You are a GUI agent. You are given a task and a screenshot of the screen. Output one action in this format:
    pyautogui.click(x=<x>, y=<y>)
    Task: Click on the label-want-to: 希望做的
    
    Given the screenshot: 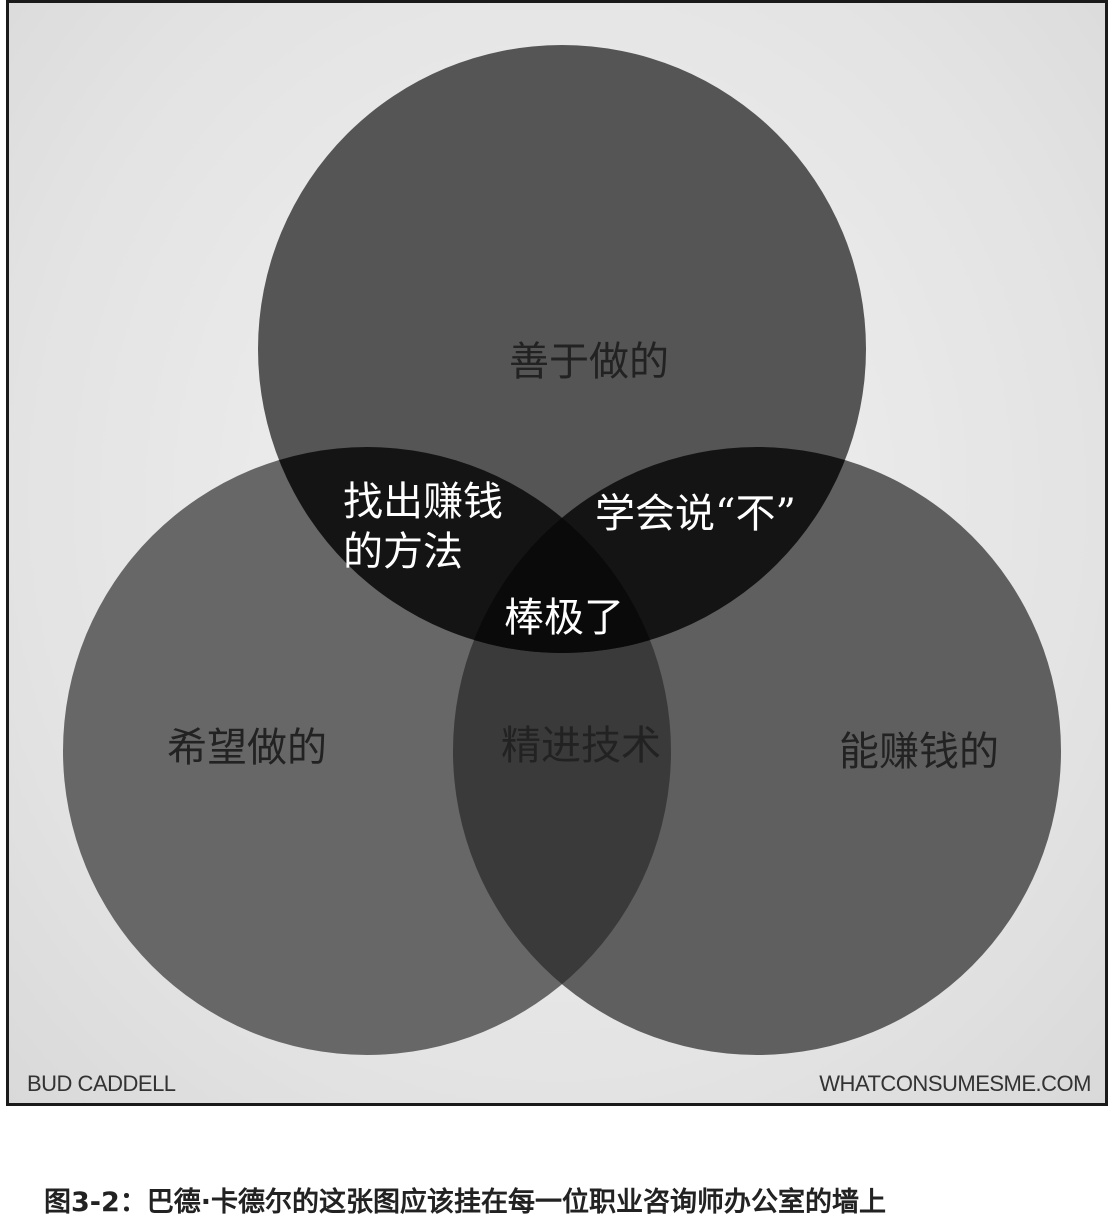 What is the action you would take?
    pyautogui.click(x=247, y=748)
    